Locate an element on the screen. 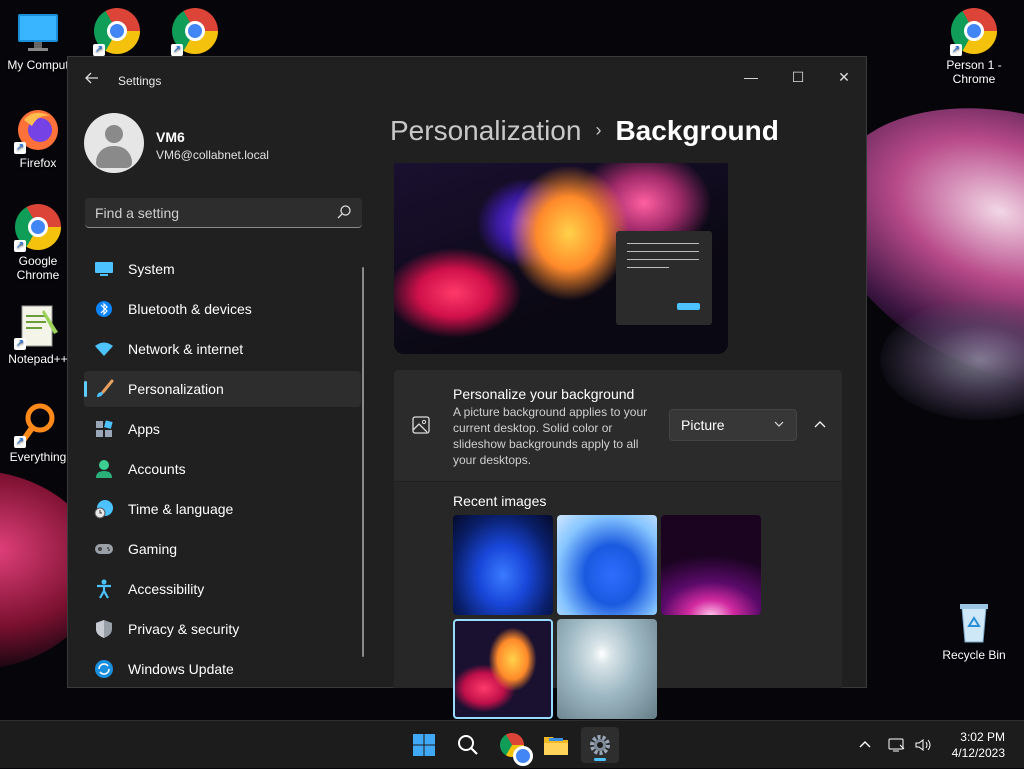 The width and height of the screenshot is (1024, 769). network-icon is located at coordinates (897, 745).